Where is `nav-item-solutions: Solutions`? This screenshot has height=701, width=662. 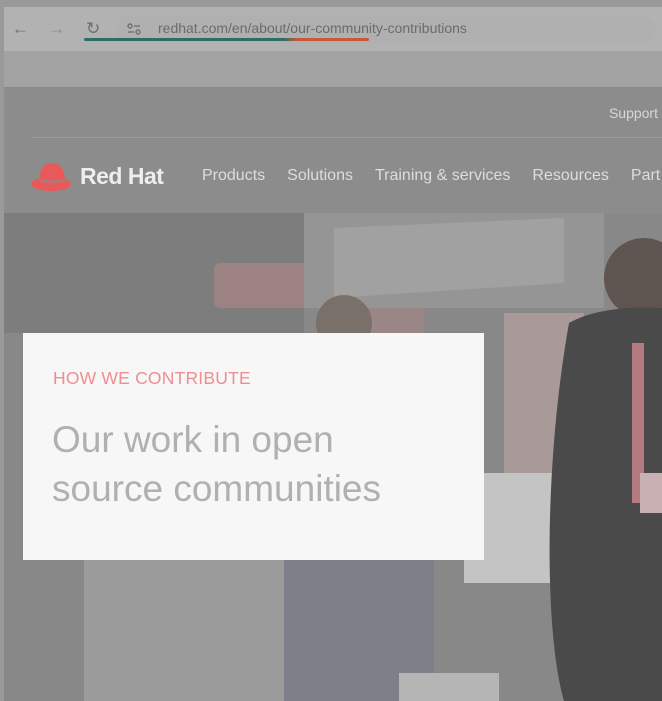
nav-item-solutions: Solutions is located at coordinates (320, 176).